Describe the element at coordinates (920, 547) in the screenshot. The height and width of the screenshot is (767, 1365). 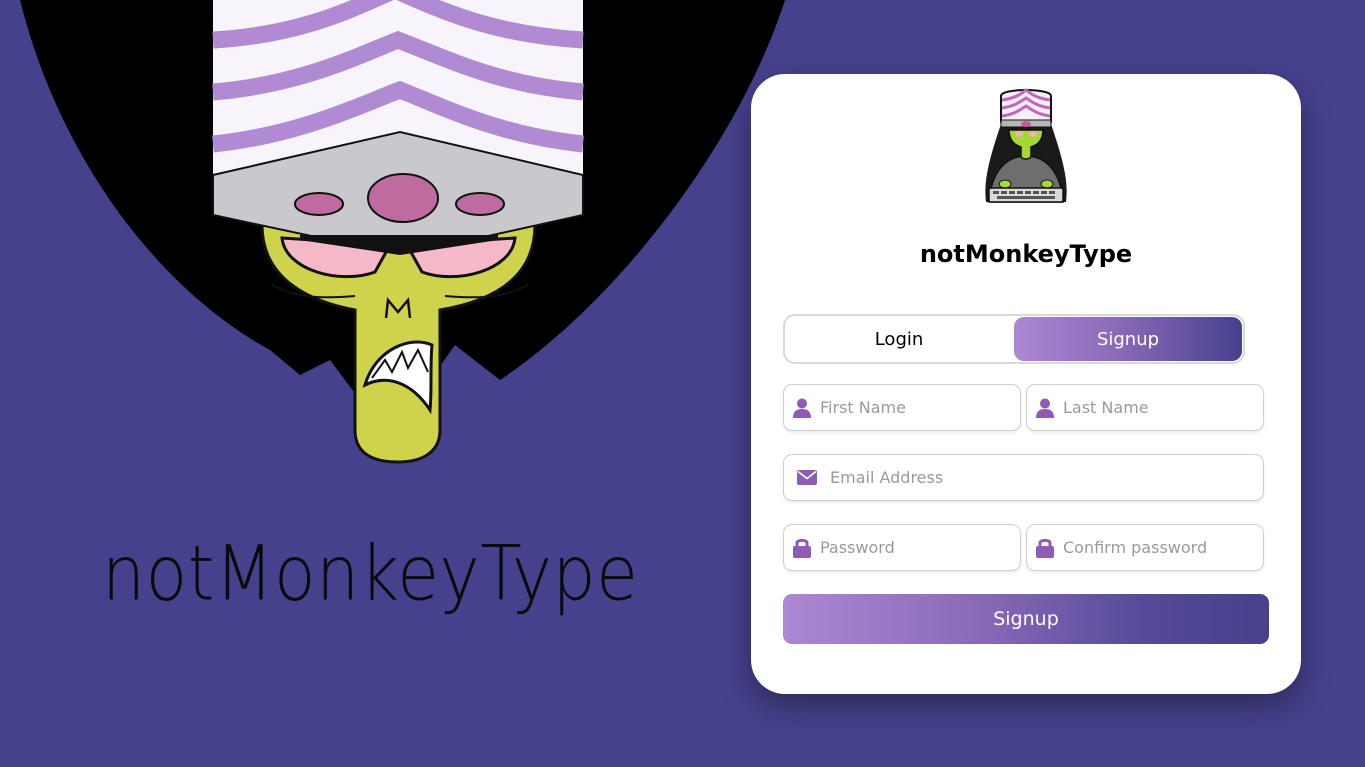
I see `password-input` at that location.